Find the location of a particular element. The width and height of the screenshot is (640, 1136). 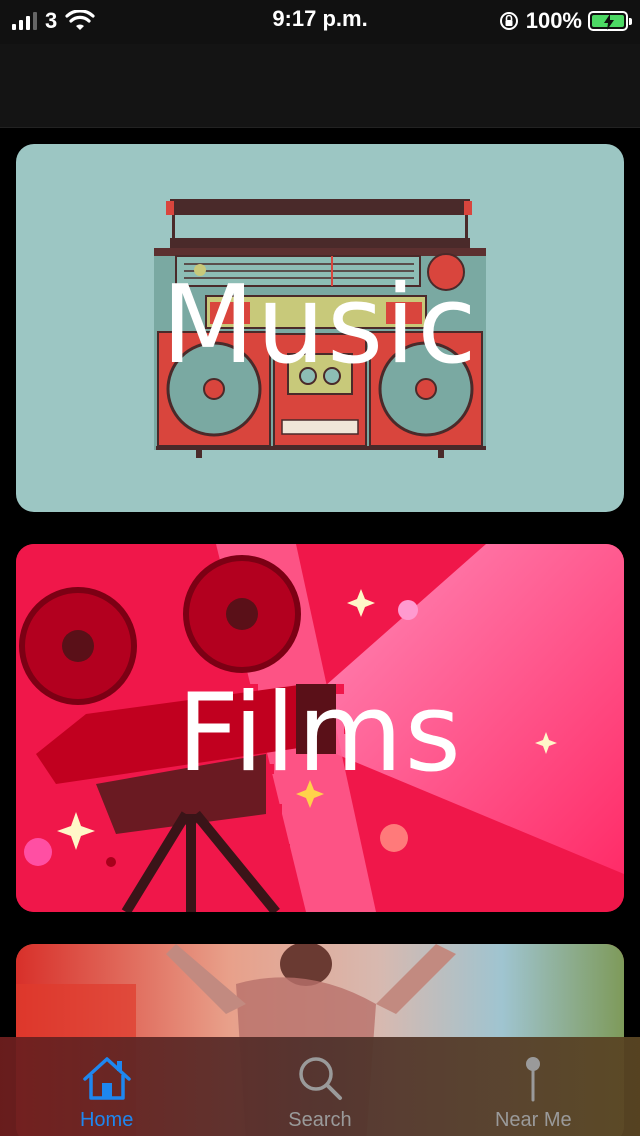

tab-near-me: Near Me is located at coordinates (533, 1086).